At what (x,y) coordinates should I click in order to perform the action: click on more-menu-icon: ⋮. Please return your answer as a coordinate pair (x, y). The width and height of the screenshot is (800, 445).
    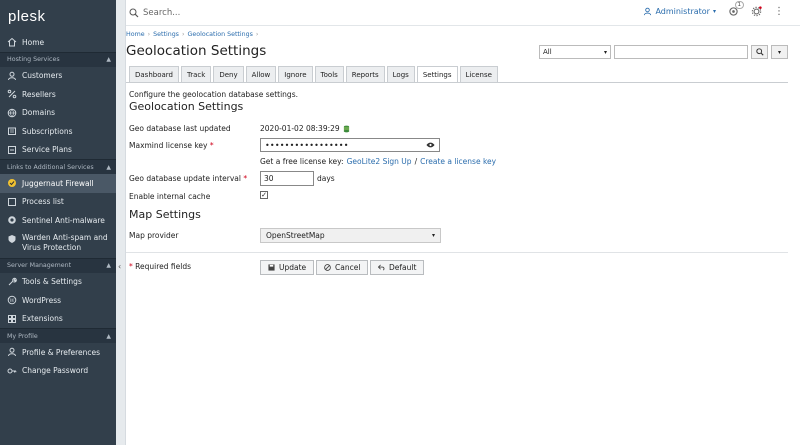
    Looking at the image, I should click on (779, 11).